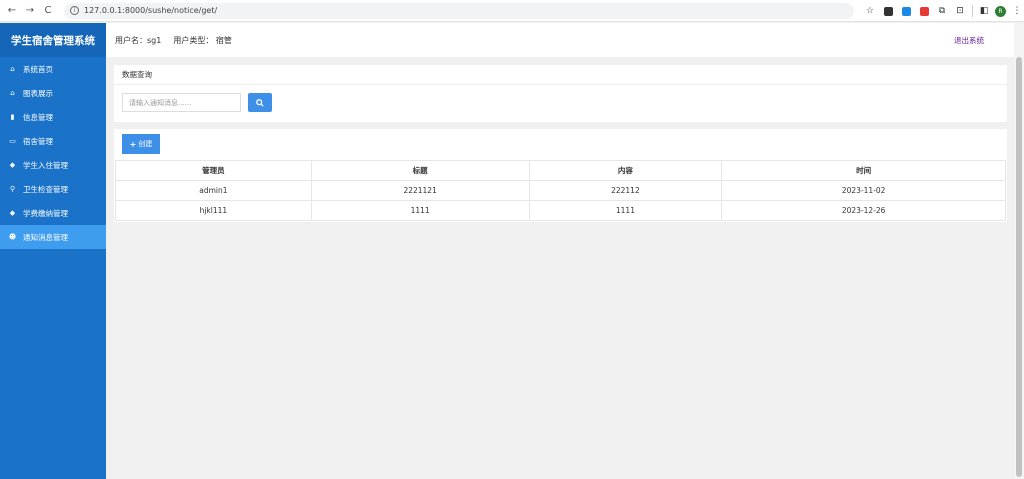 The height and width of the screenshot is (479, 1024). I want to click on table-row: hjkl111 1111 1111 2023-12-26, so click(560, 210).